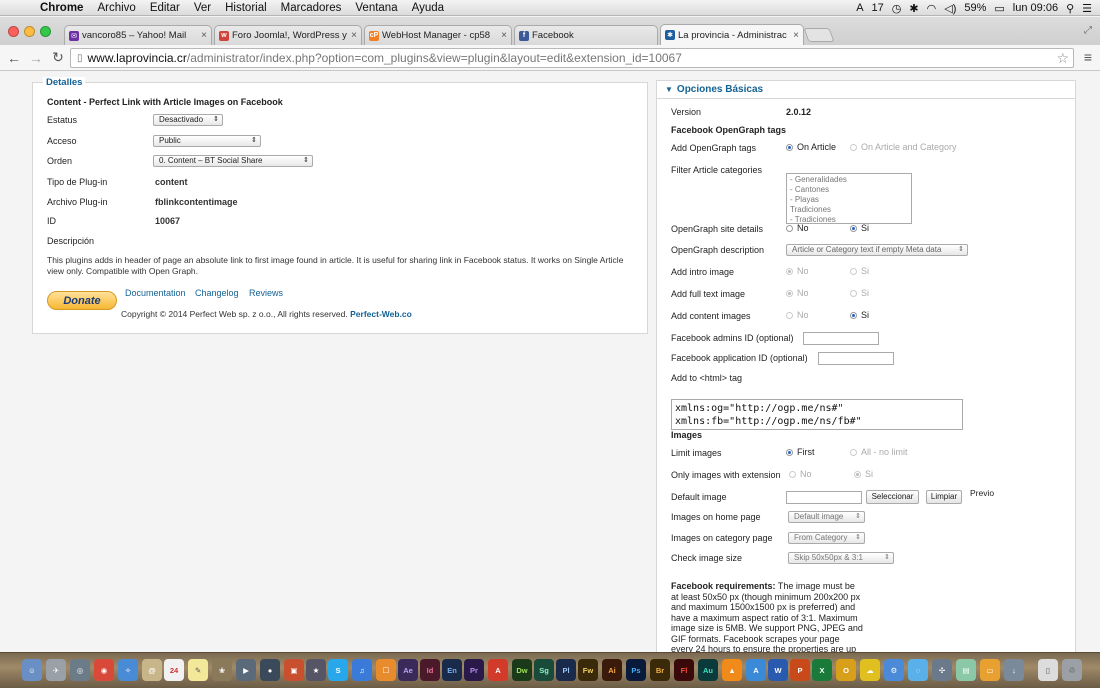 This screenshot has height=688, width=1100. I want to click on list-item: - Cantones, so click(849, 190).